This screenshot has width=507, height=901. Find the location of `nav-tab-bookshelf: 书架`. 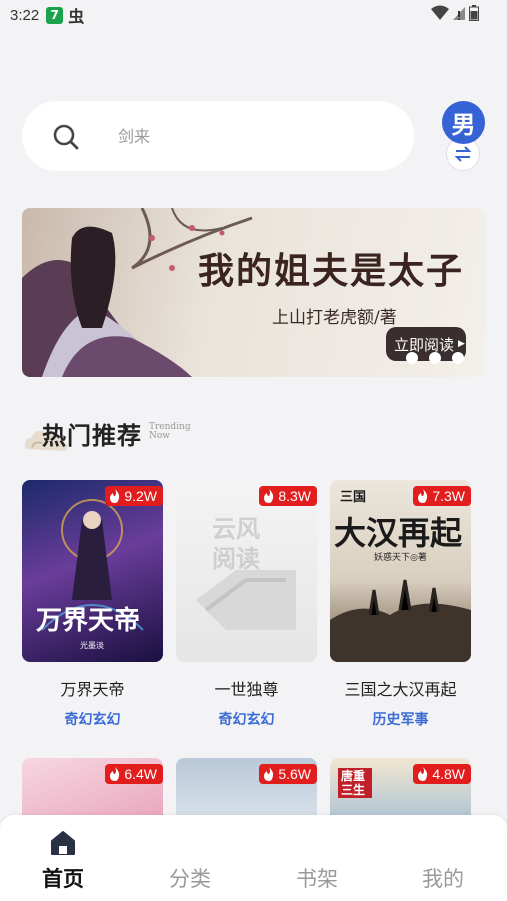

nav-tab-bookshelf: 书架 is located at coordinates (317, 878).